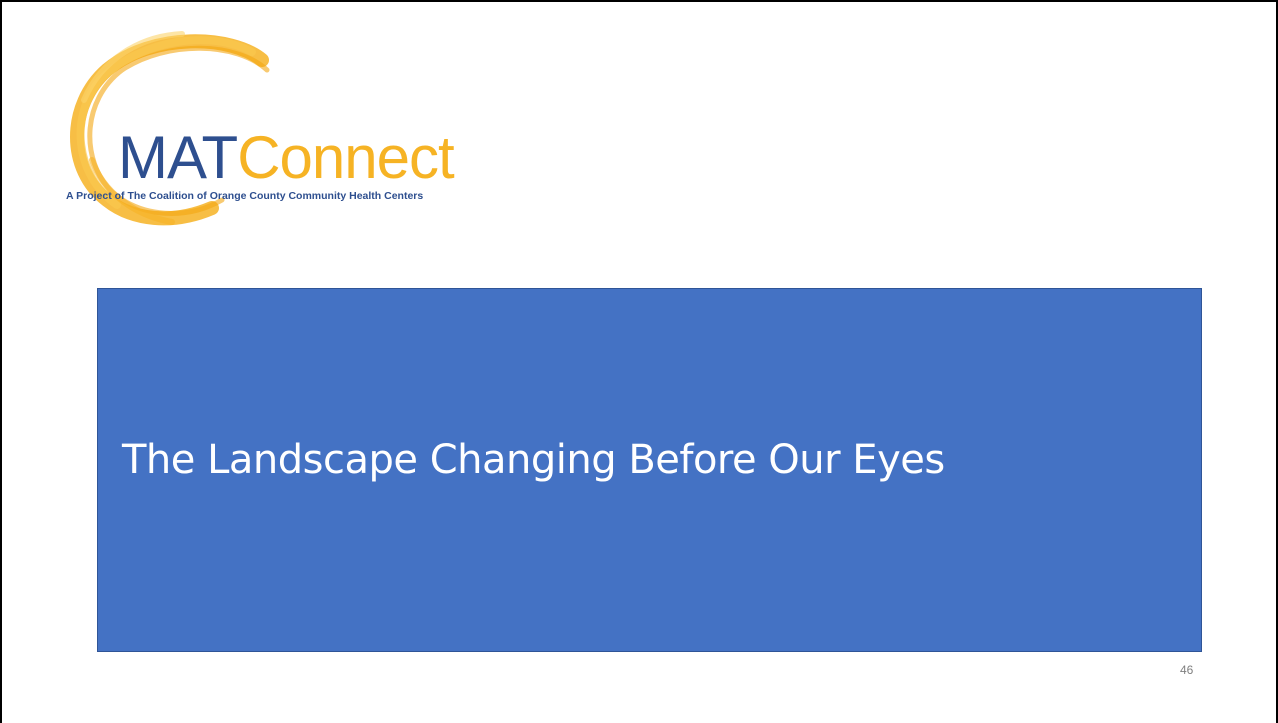  Describe the element at coordinates (1187, 670) in the screenshot. I see `slide-number: 46` at that location.